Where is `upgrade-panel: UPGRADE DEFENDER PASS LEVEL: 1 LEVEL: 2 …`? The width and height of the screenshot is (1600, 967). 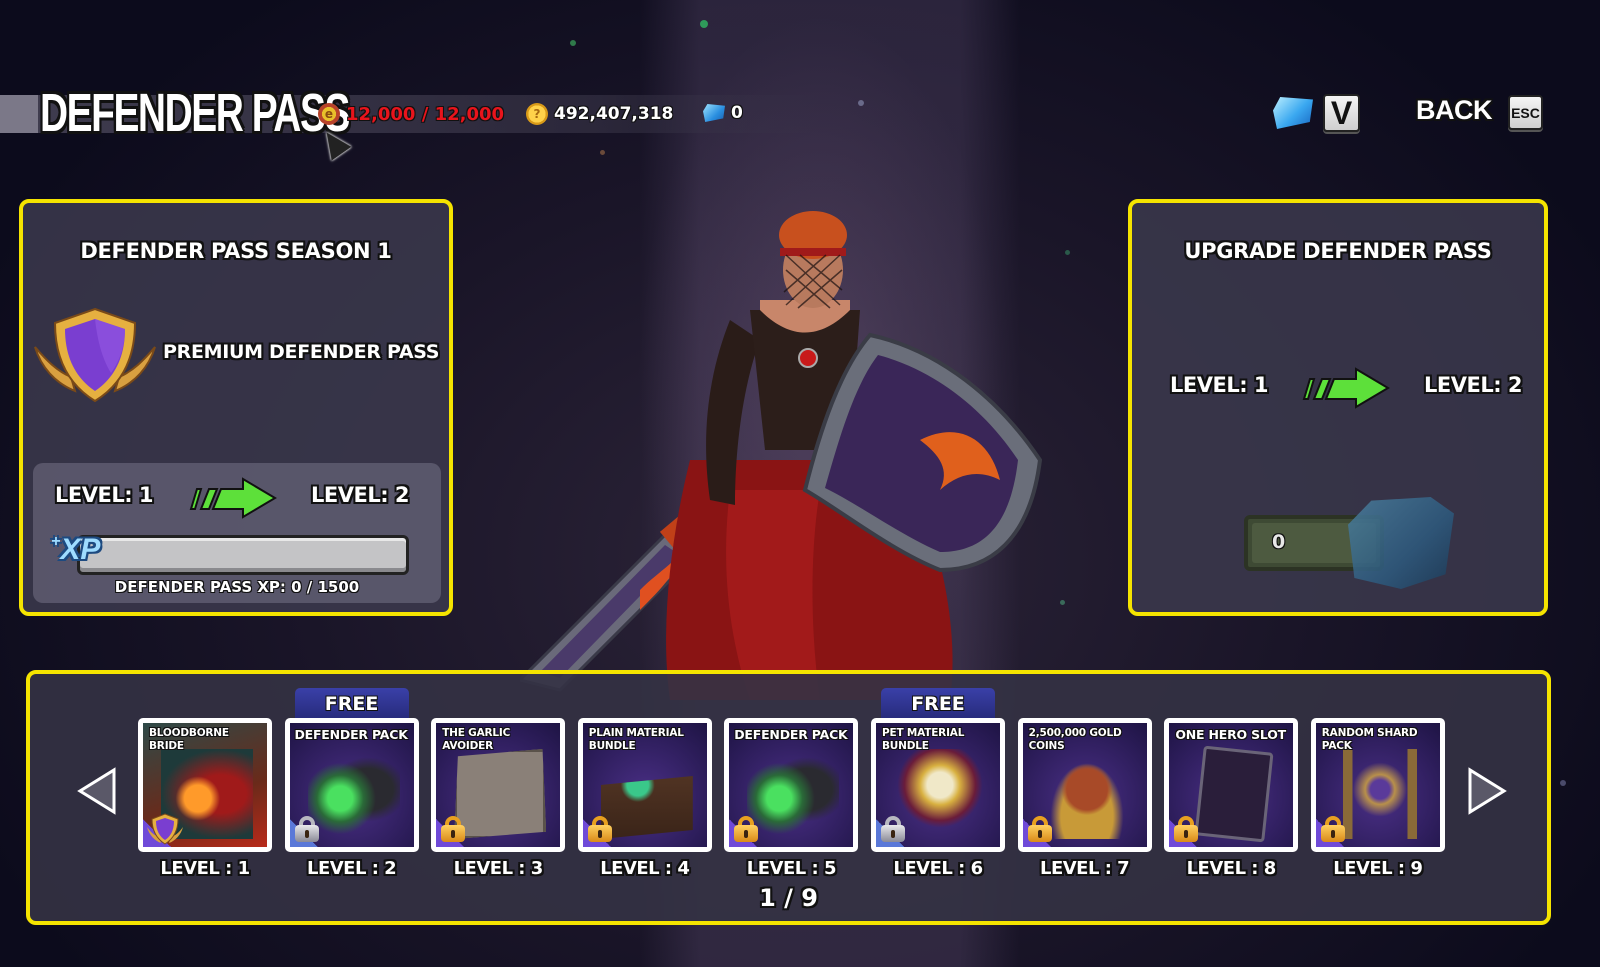 upgrade-panel: UPGRADE DEFENDER PASS LEVEL: 1 LEVEL: 2 … is located at coordinates (1338, 407).